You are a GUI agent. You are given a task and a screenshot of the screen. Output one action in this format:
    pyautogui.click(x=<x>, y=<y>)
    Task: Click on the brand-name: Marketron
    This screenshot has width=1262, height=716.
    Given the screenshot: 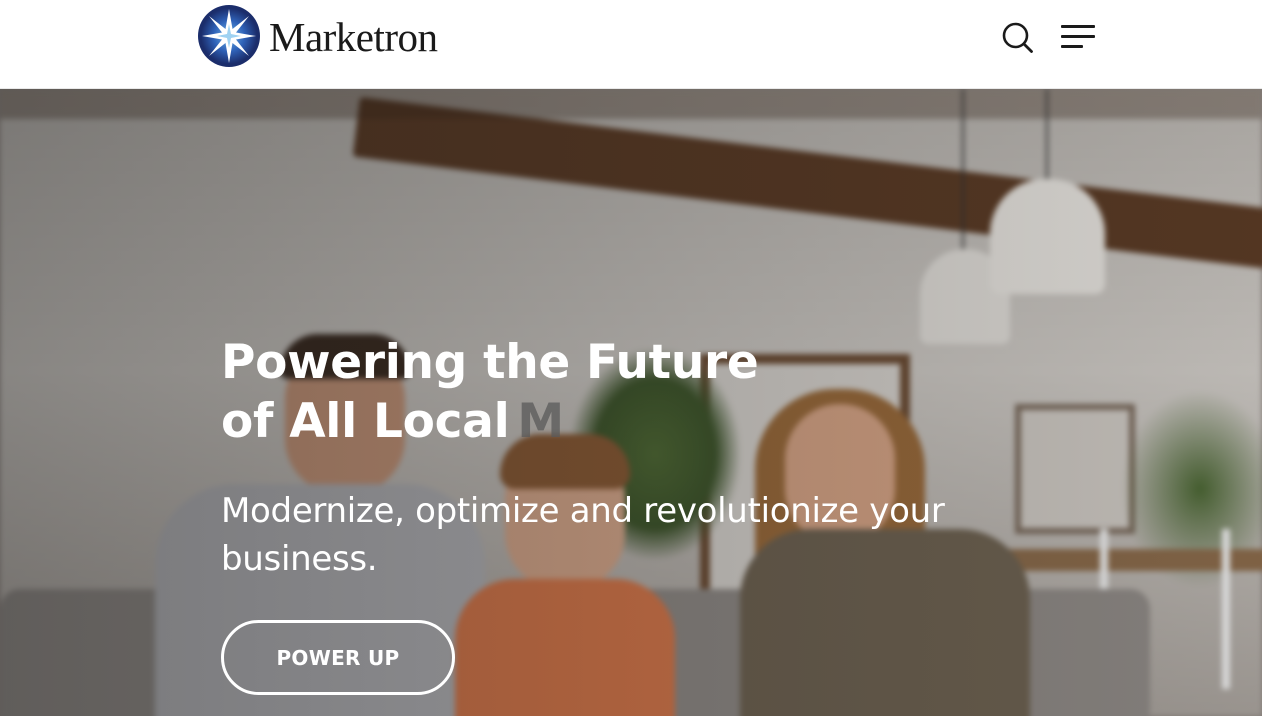 What is the action you would take?
    pyautogui.click(x=353, y=36)
    